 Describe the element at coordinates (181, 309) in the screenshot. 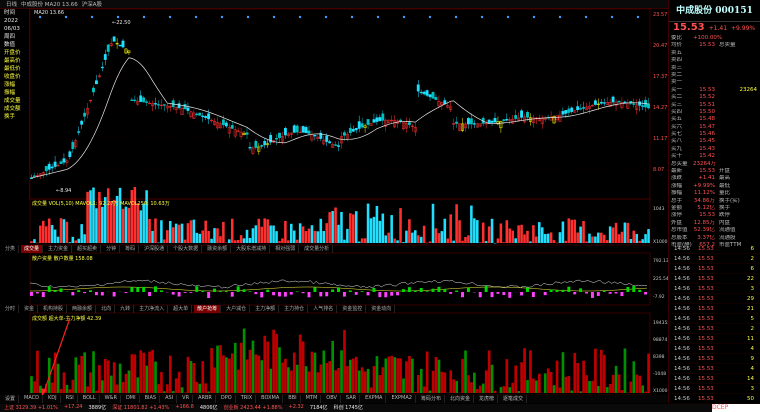

I see `tab-tabs2: 超大单` at that location.